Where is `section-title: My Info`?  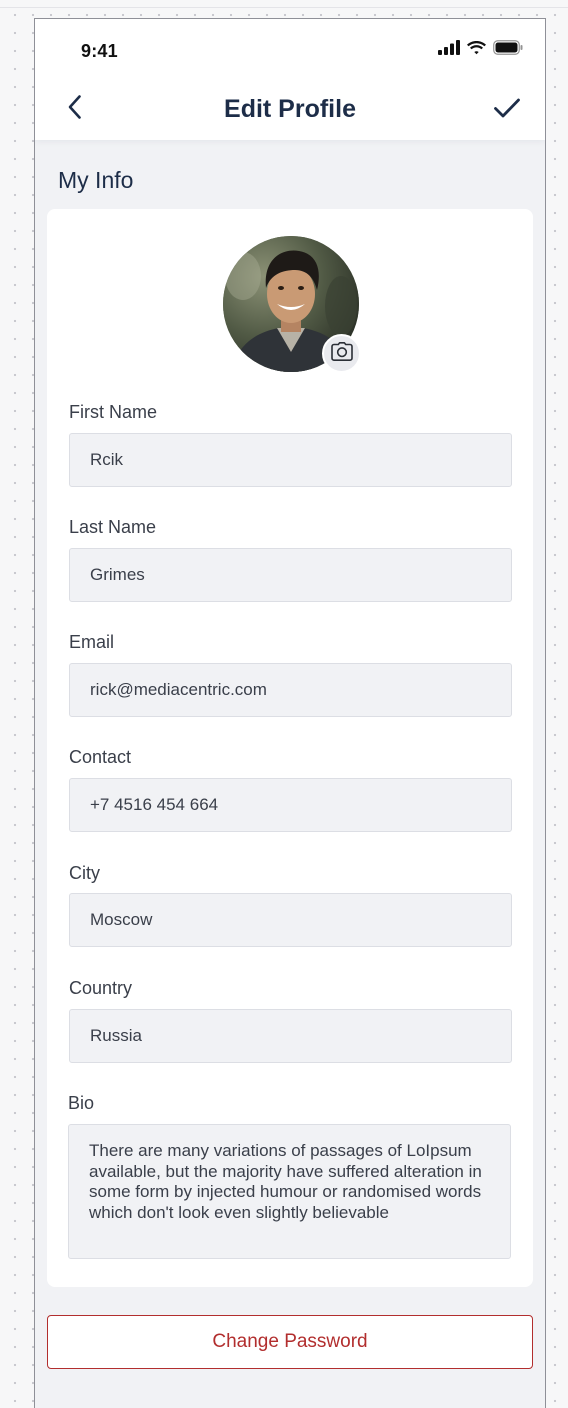 section-title: My Info is located at coordinates (96, 180).